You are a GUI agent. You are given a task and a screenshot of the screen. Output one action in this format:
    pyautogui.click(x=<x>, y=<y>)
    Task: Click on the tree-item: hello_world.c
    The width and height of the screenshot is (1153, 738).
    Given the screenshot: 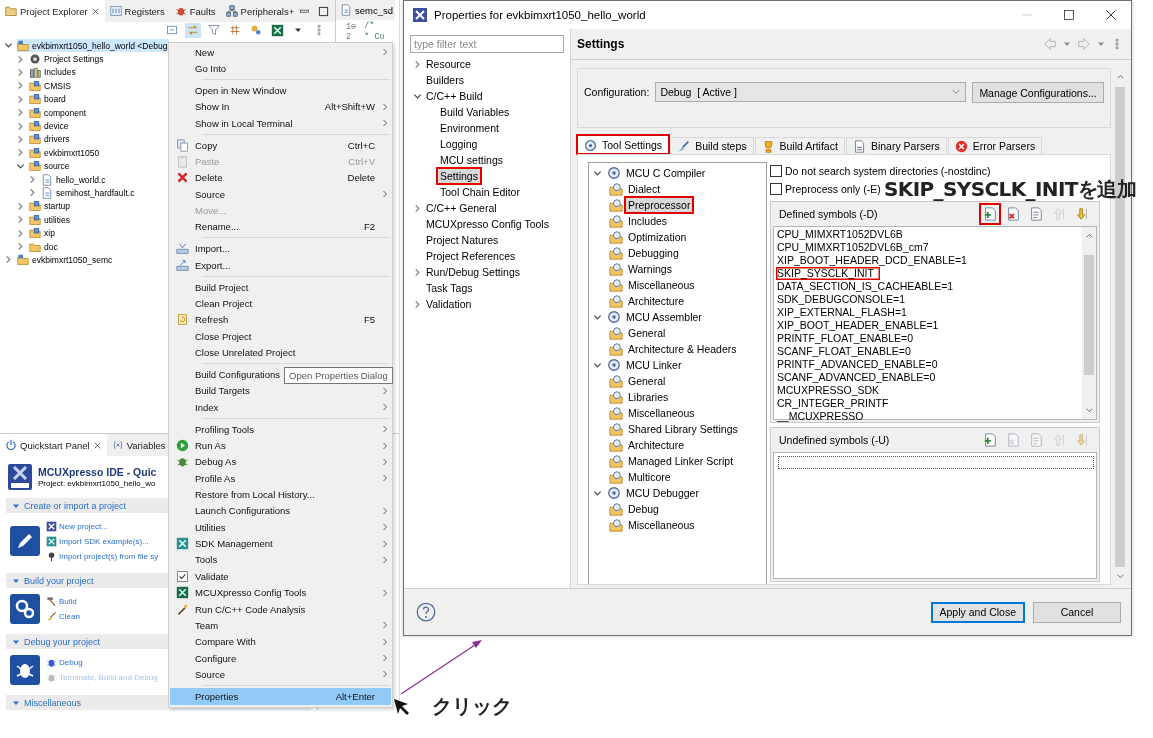 What is the action you would take?
    pyautogui.click(x=74, y=180)
    